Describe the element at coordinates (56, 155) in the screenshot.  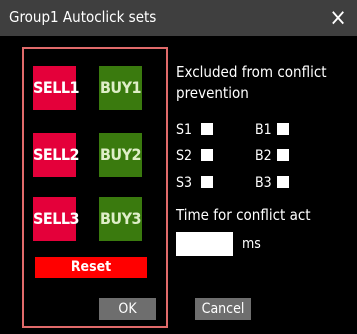
I see `sell2-button: SELL2` at that location.